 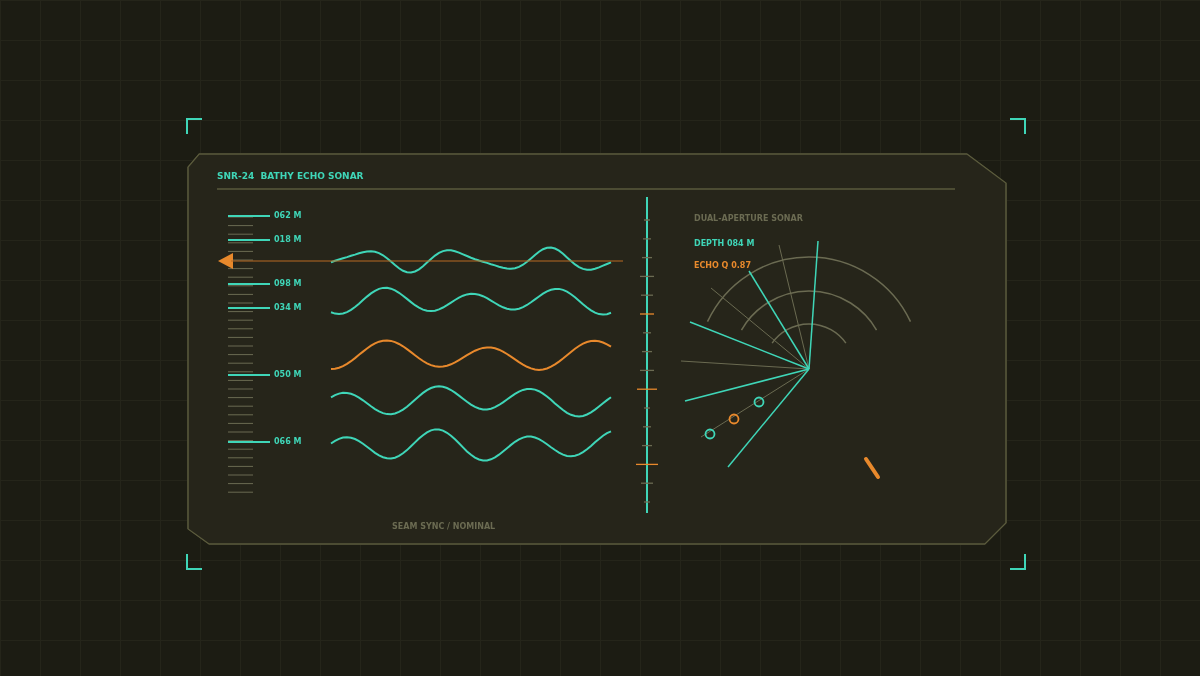 I want to click on sync-status: SEAM SYNC / NOMINAL, so click(x=444, y=526).